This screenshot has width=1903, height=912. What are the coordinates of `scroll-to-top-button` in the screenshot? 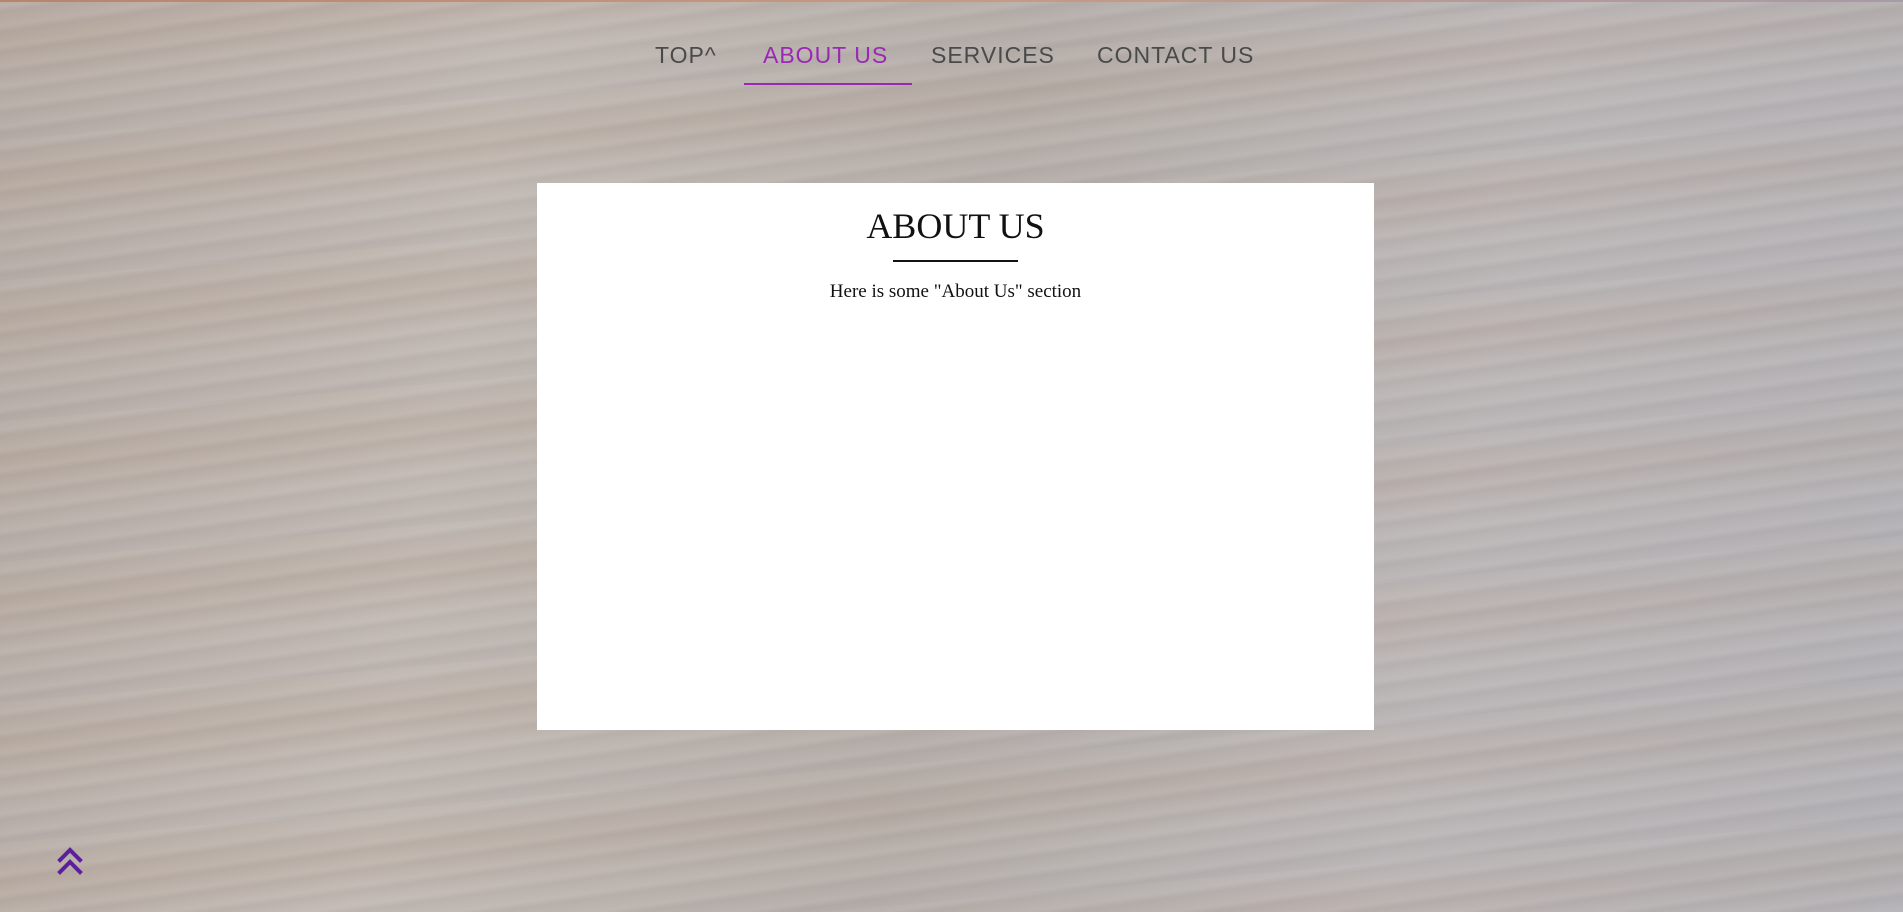 It's located at (70, 861).